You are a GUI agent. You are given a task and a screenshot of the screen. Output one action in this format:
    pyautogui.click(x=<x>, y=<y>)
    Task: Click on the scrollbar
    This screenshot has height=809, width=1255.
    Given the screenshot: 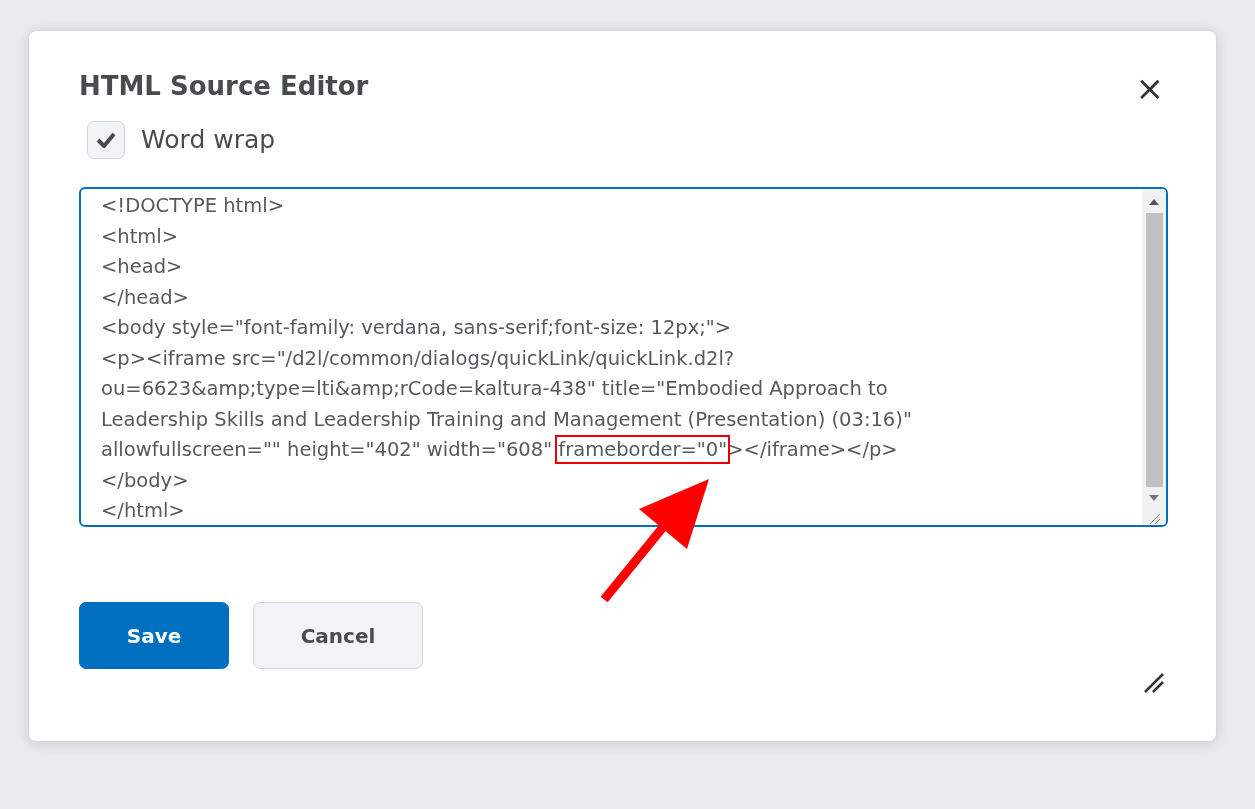 What is the action you would take?
    pyautogui.click(x=1154, y=357)
    